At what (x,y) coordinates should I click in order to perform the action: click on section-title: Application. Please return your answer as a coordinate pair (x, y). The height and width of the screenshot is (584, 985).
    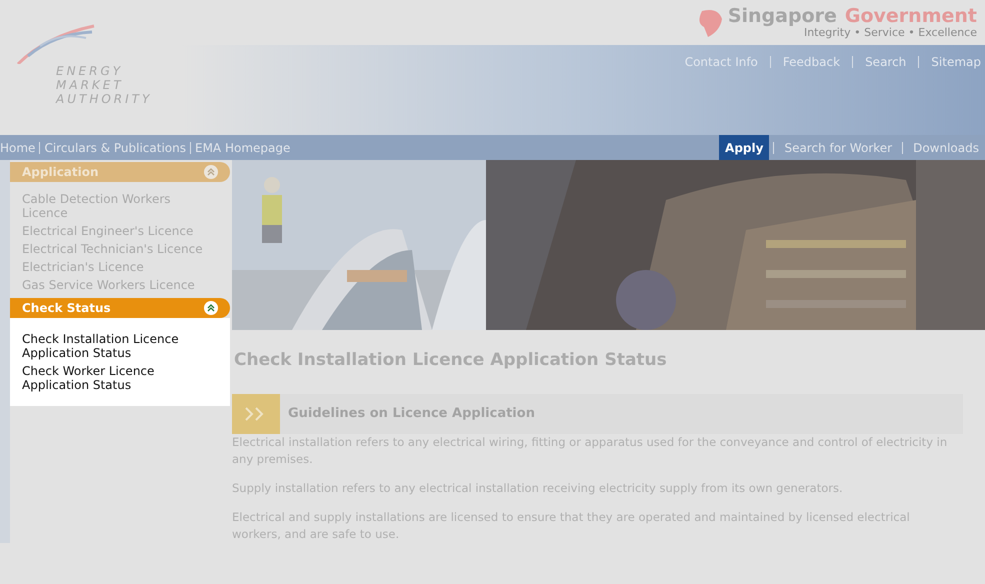
    Looking at the image, I should click on (60, 172).